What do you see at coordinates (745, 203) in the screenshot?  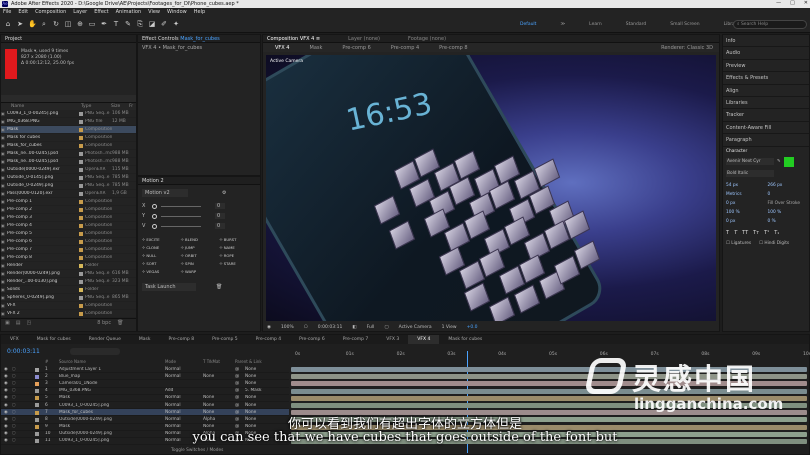 I see `stroke-width-field: 0 px` at bounding box center [745, 203].